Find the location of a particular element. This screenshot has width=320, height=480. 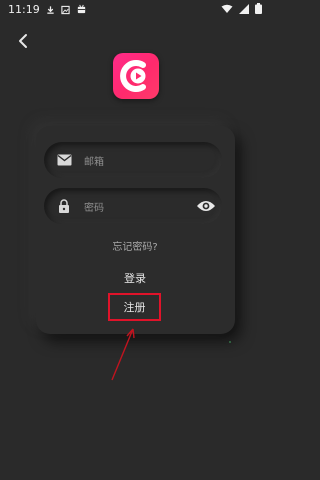

password-placeholder: 密码 is located at coordinates (94, 208).